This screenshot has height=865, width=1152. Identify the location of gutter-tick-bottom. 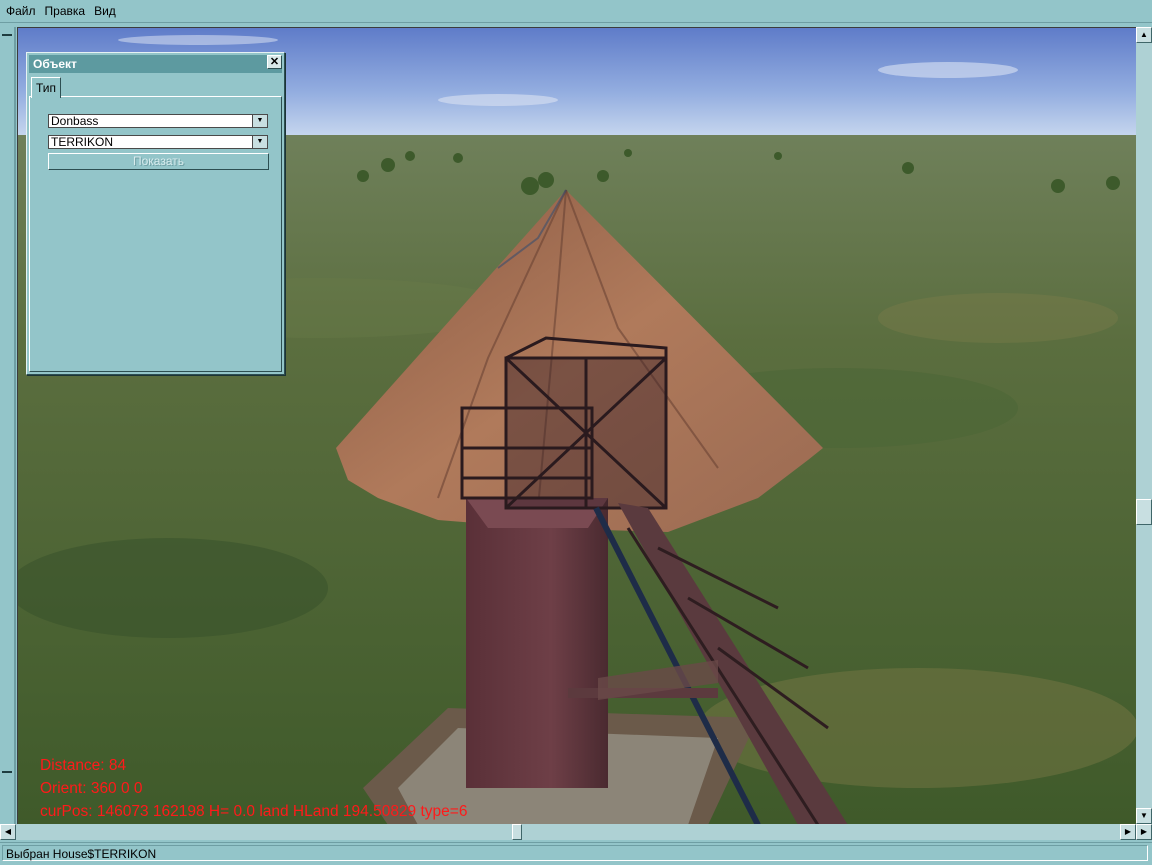
(7, 772).